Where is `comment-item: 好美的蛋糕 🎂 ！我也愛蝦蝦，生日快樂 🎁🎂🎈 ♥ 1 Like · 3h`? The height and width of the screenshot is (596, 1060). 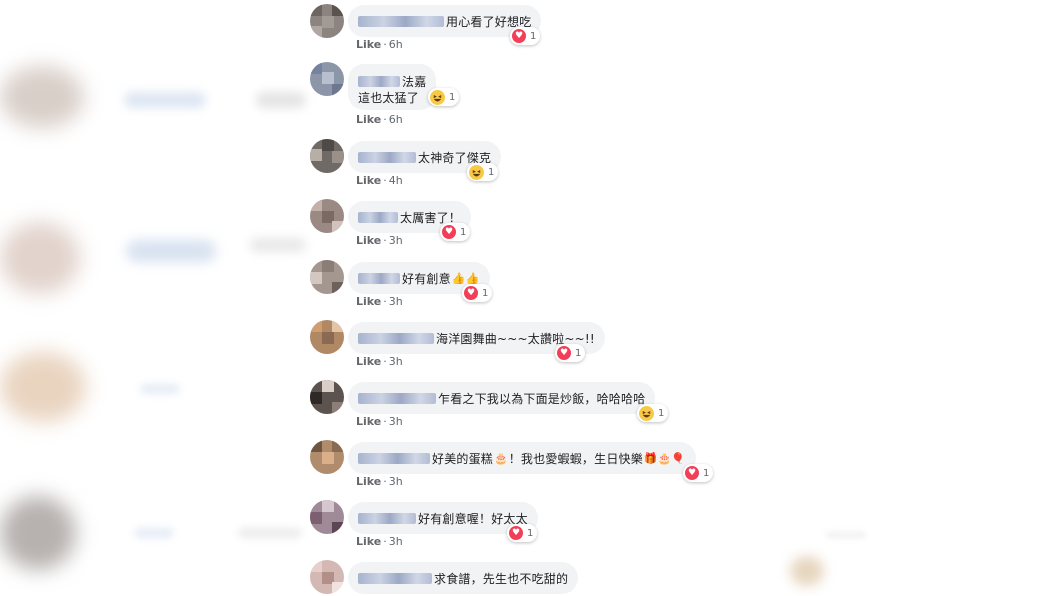 comment-item: 好美的蛋糕 🎂 ！我也愛蝦蝦，生日快樂 🎁🎂🎈 ♥ 1 Like · 3h is located at coordinates (530, 468).